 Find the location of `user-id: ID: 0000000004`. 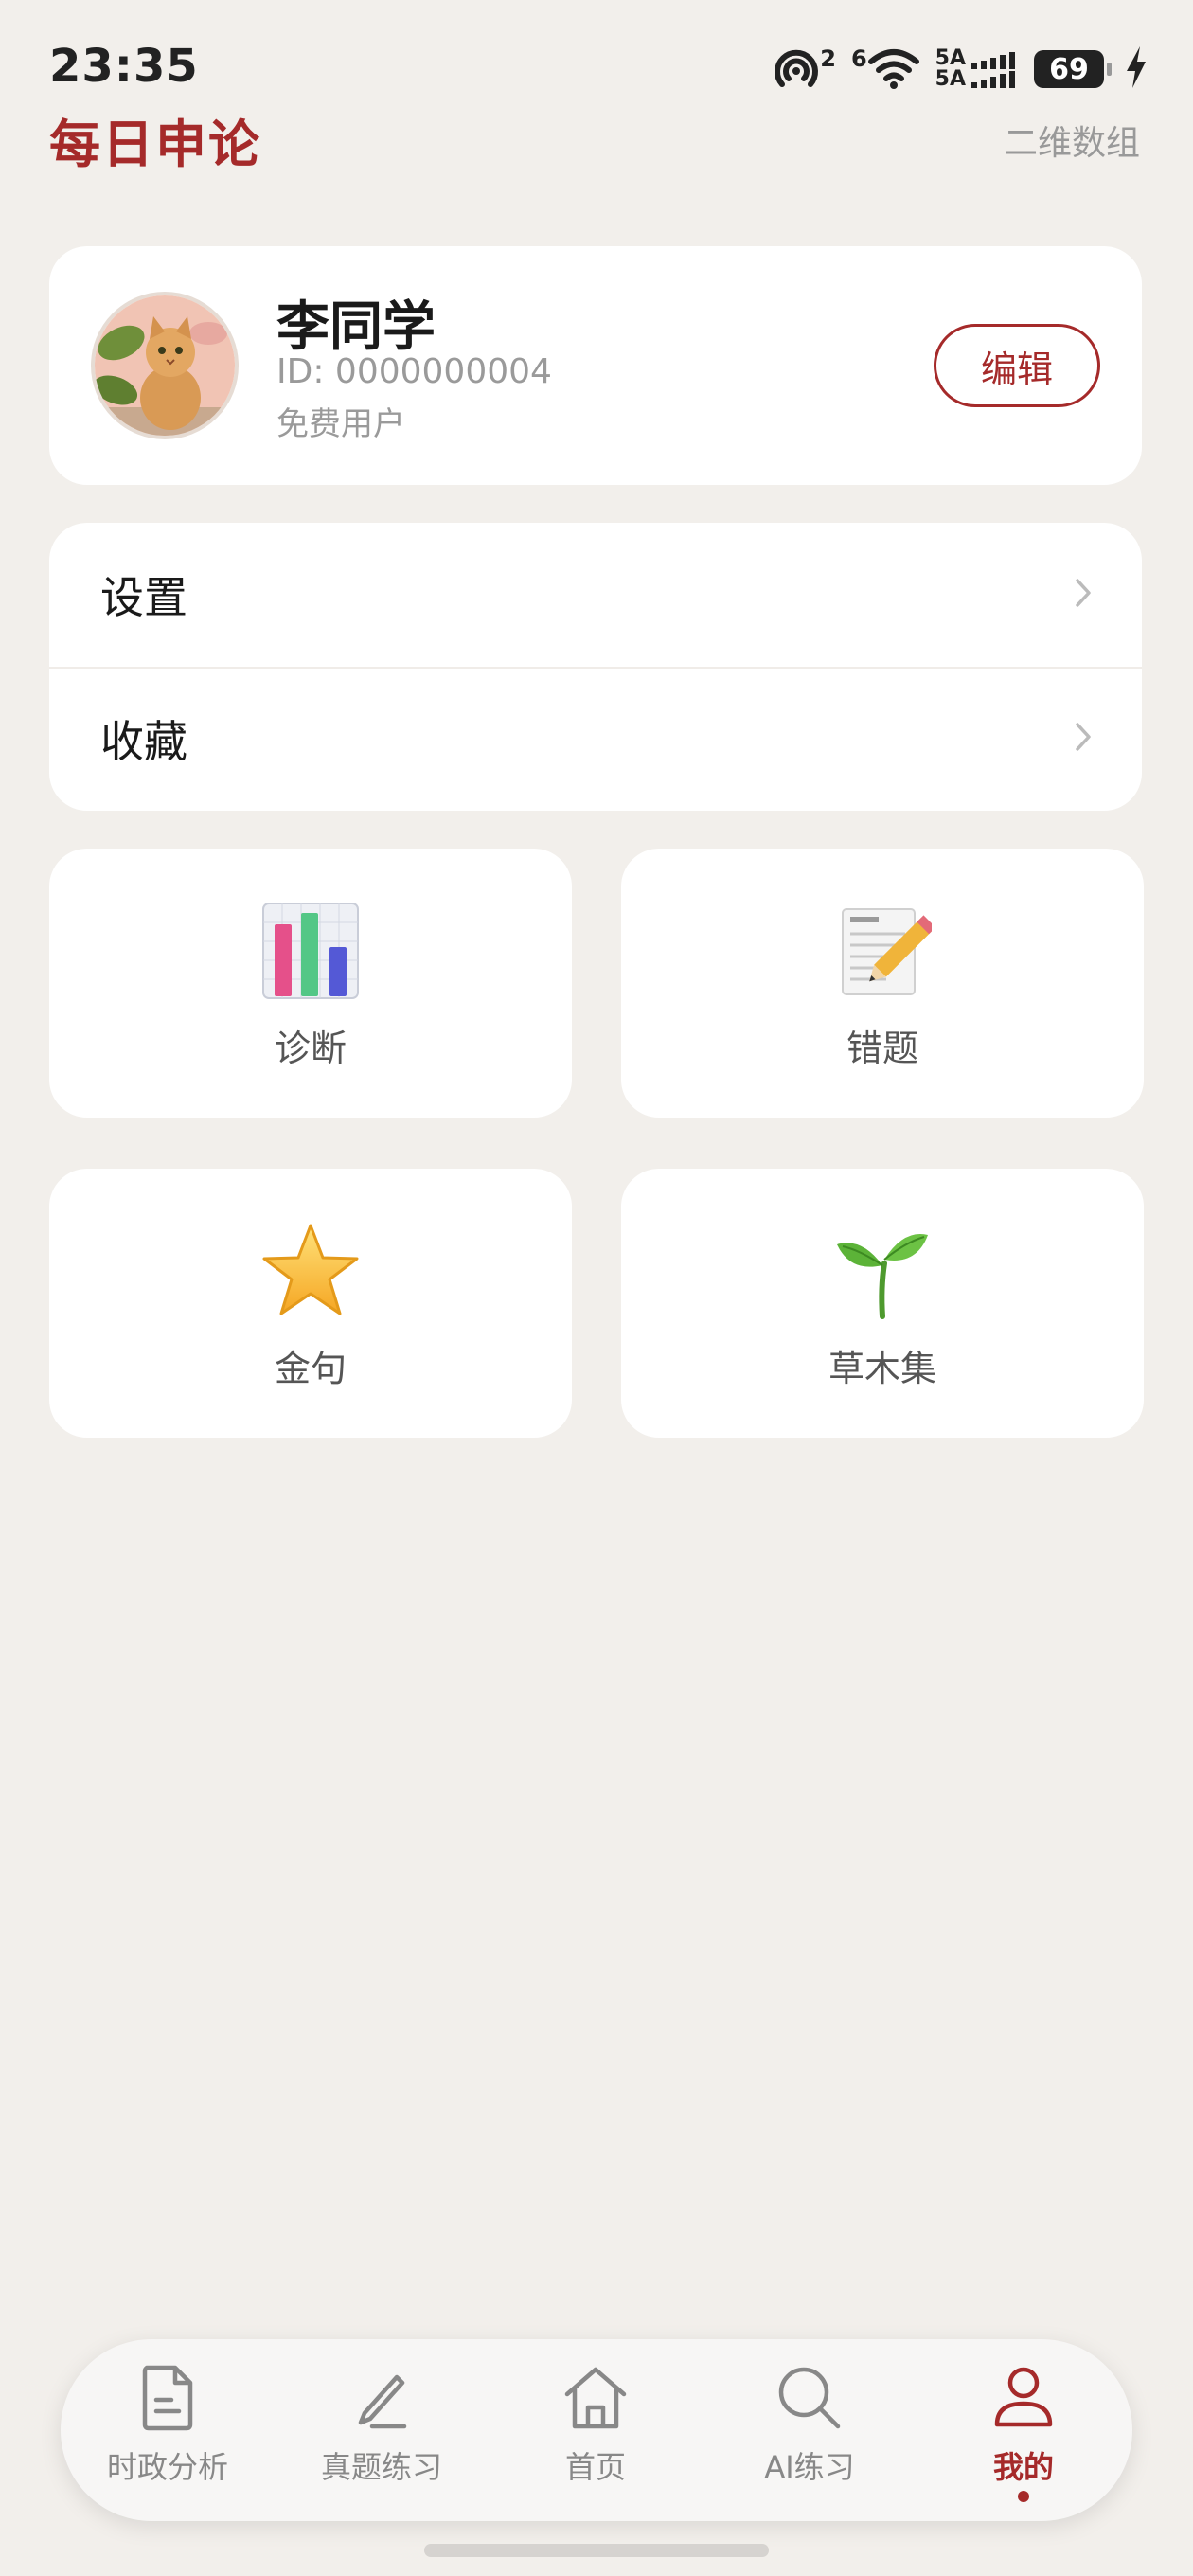

user-id: ID: 0000000004 is located at coordinates (414, 371).